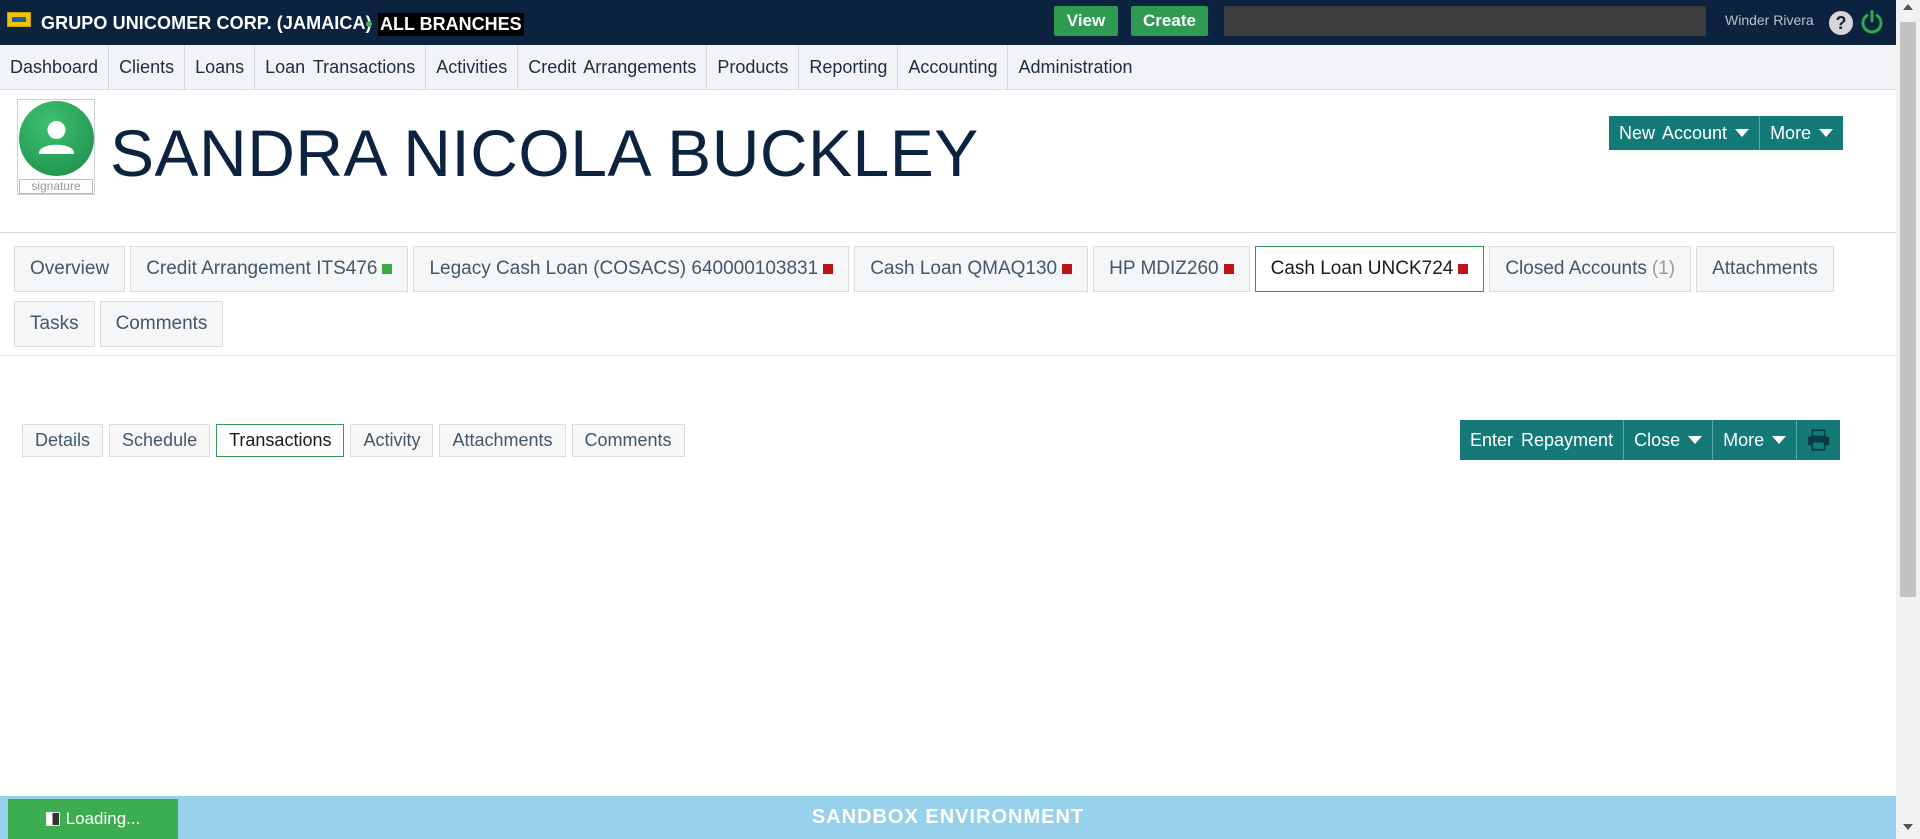  What do you see at coordinates (502, 440) in the screenshot?
I see `subtab-attachments: Attachments` at bounding box center [502, 440].